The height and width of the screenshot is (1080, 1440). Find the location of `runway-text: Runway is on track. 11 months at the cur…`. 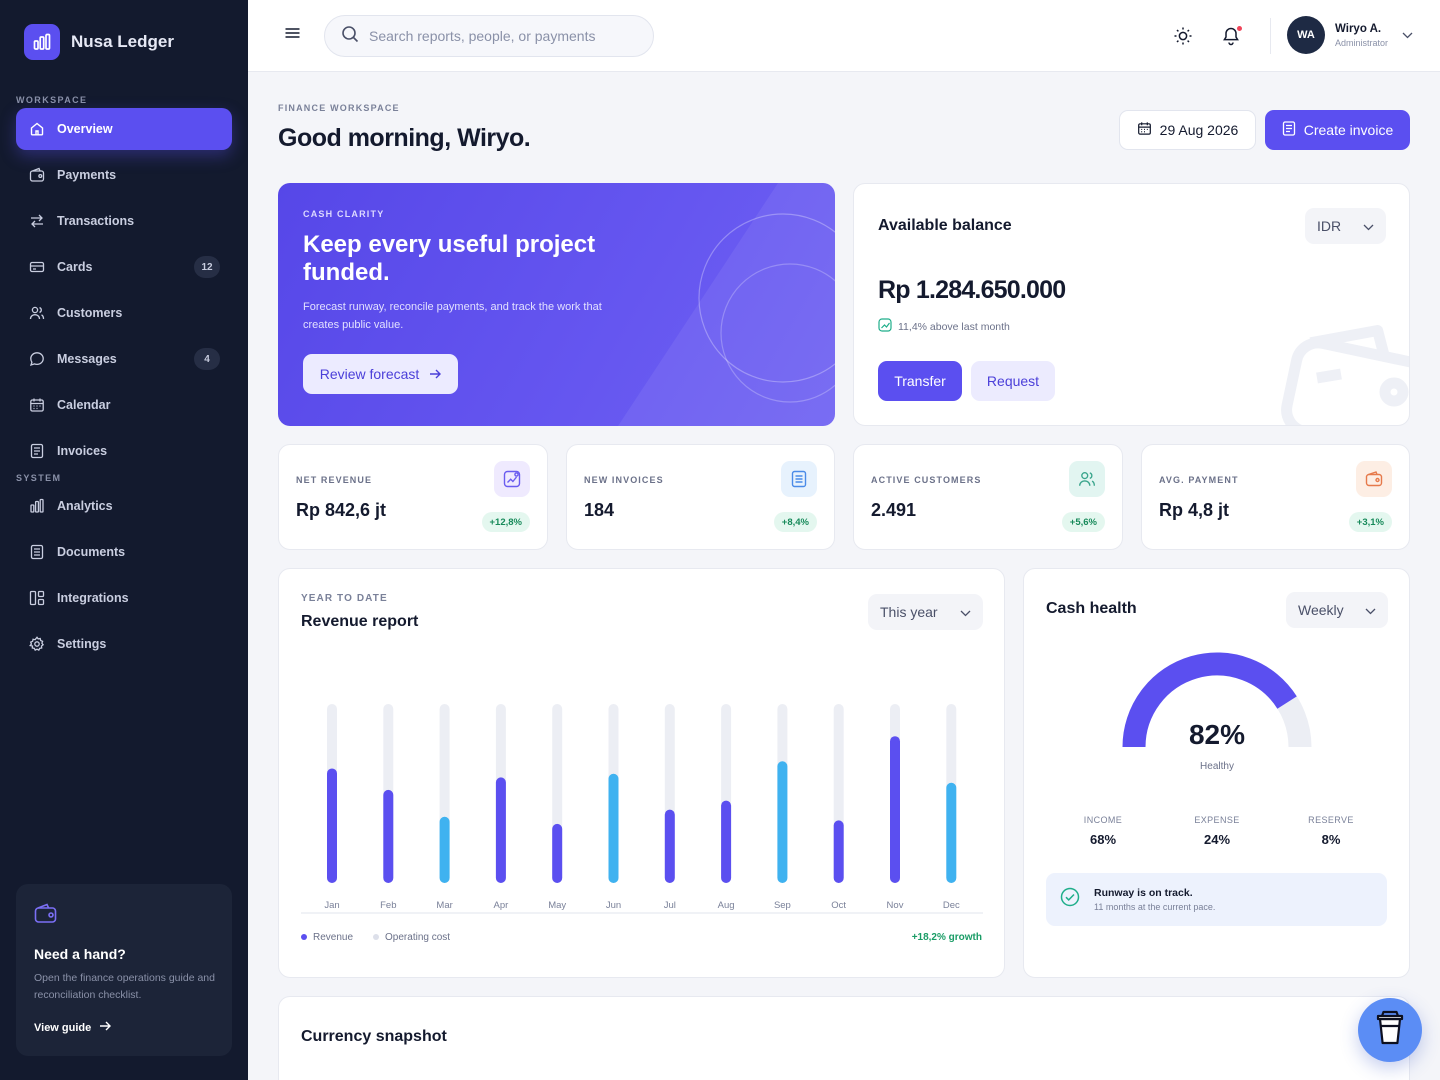

runway-text: Runway is on track. 11 months at the cur… is located at coordinates (1154, 899).